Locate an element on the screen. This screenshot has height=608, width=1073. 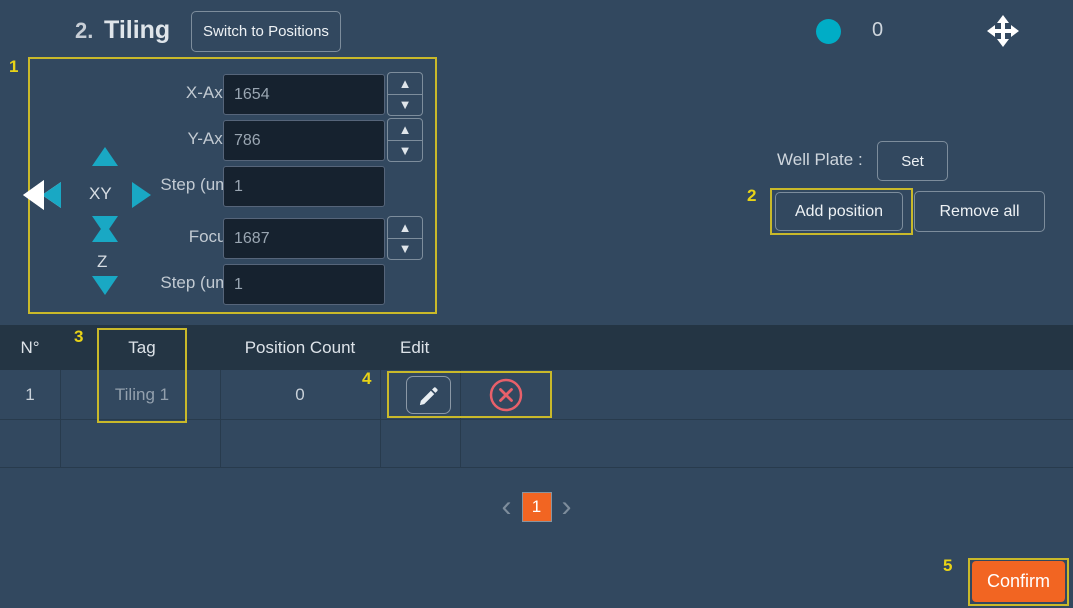
well-plate-label: Well Plate : is located at coordinates (820, 159).